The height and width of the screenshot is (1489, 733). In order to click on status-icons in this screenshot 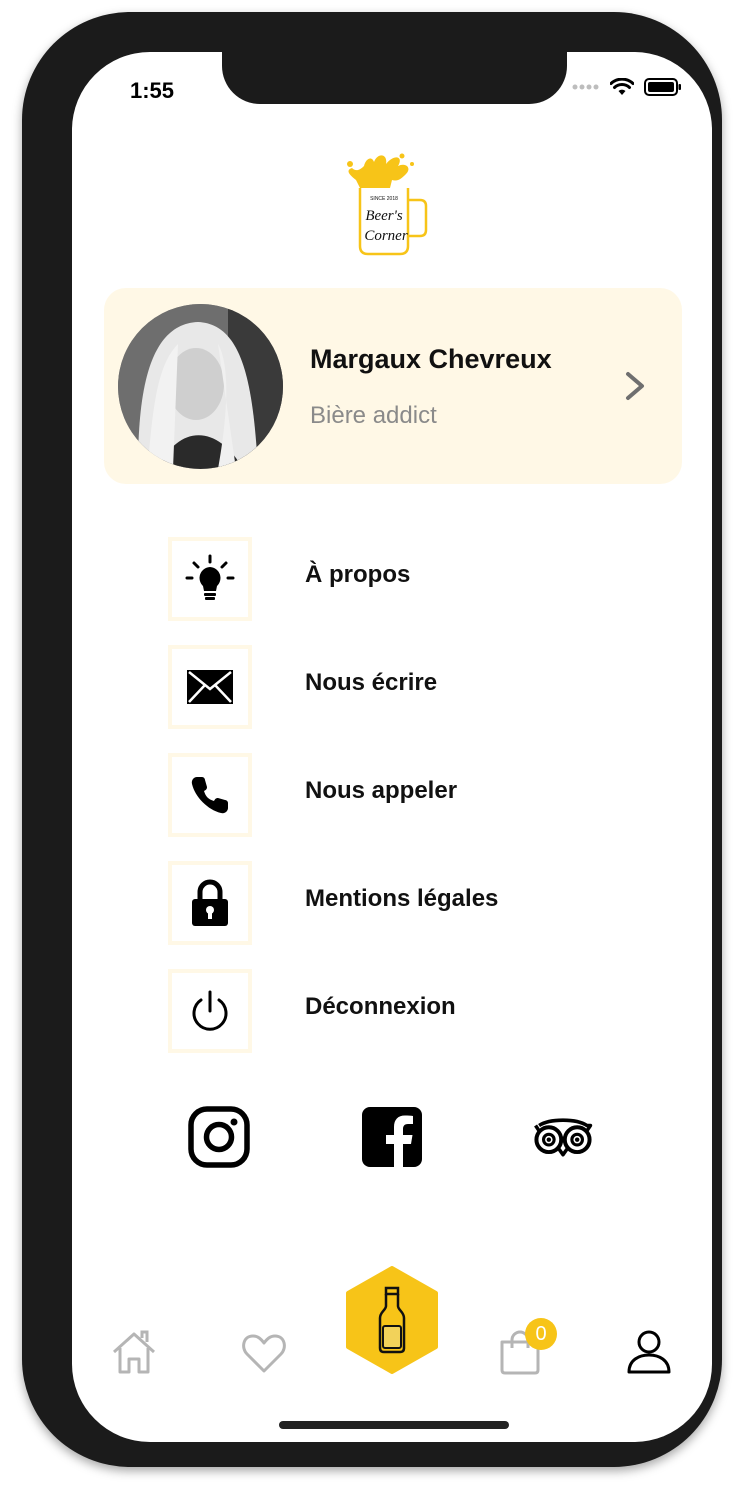, I will do `click(627, 87)`.